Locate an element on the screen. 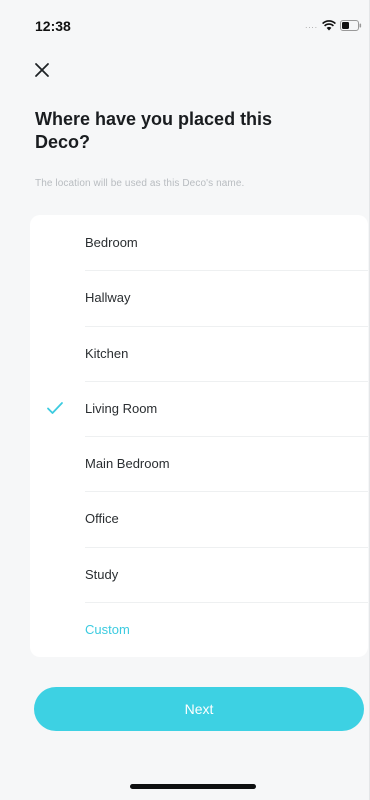 The width and height of the screenshot is (370, 800). check-icon is located at coordinates (55, 408).